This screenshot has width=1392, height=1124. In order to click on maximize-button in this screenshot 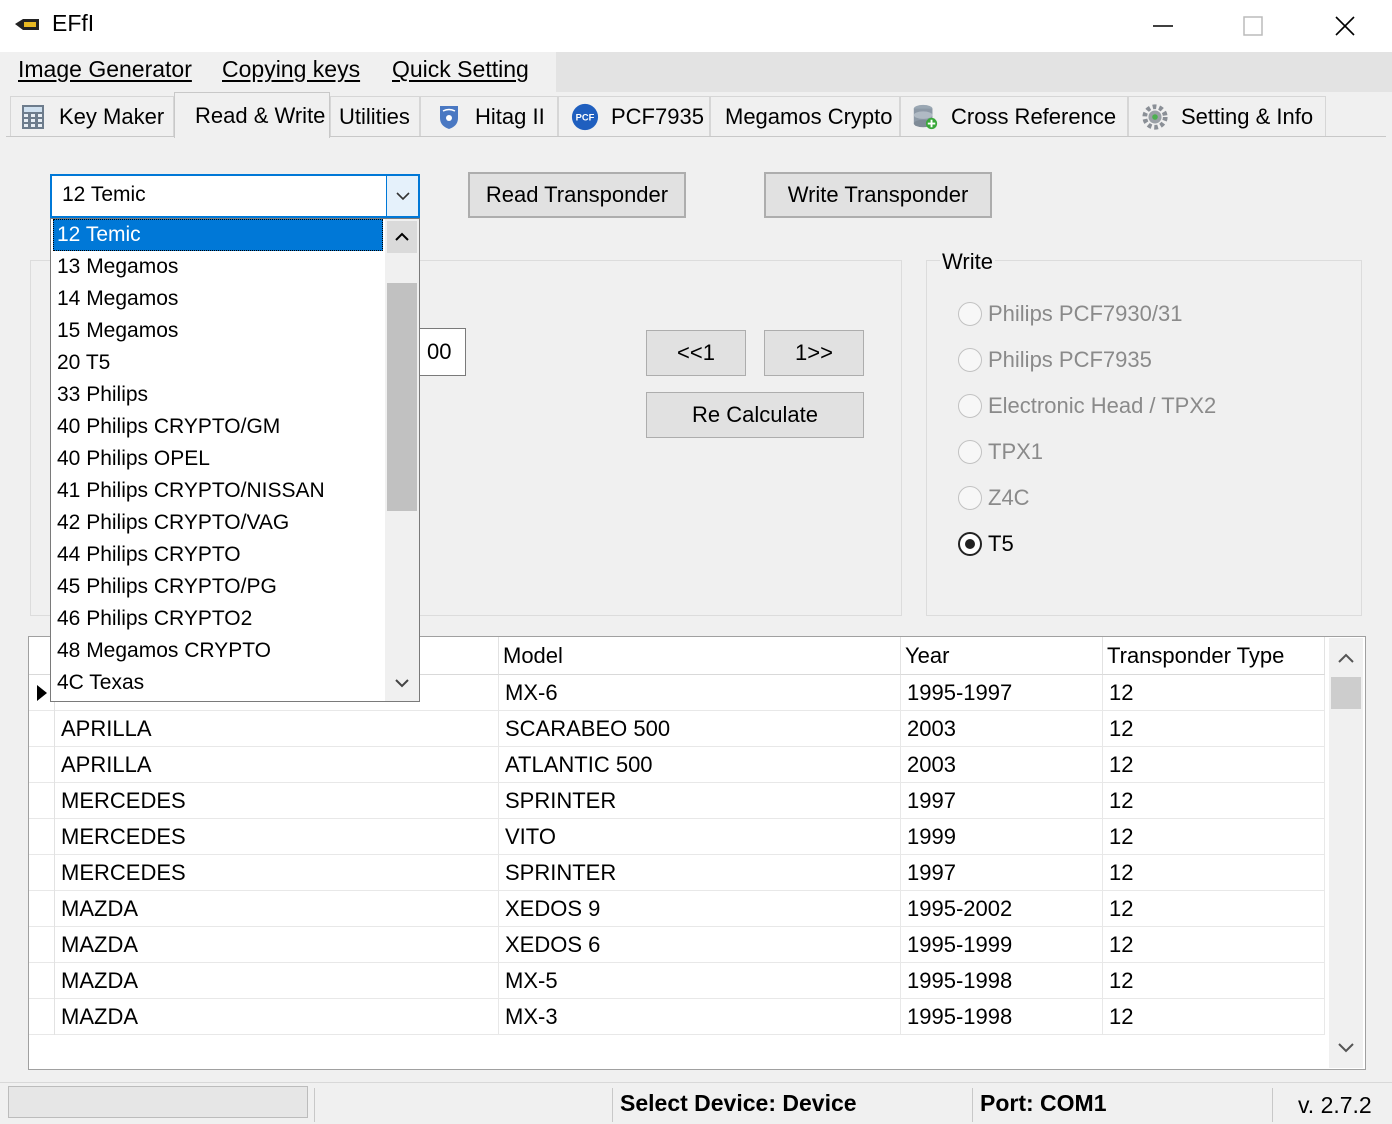, I will do `click(1253, 26)`.